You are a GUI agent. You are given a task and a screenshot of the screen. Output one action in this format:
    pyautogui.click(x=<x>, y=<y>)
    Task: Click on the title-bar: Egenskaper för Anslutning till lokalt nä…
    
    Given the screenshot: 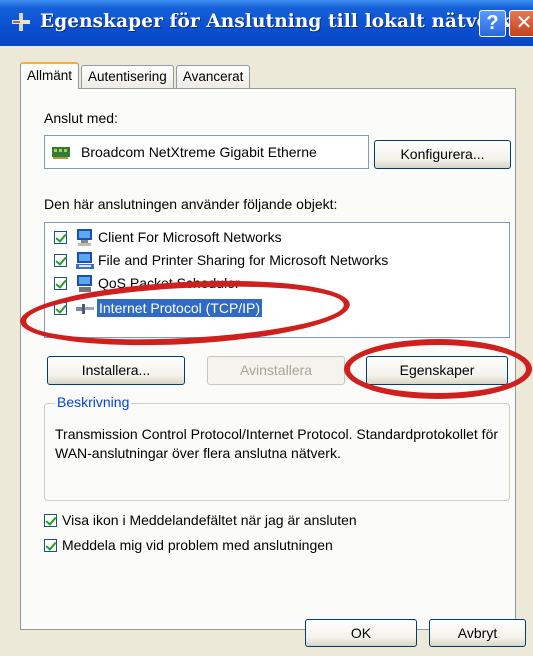 What is the action you would take?
    pyautogui.click(x=266, y=23)
    